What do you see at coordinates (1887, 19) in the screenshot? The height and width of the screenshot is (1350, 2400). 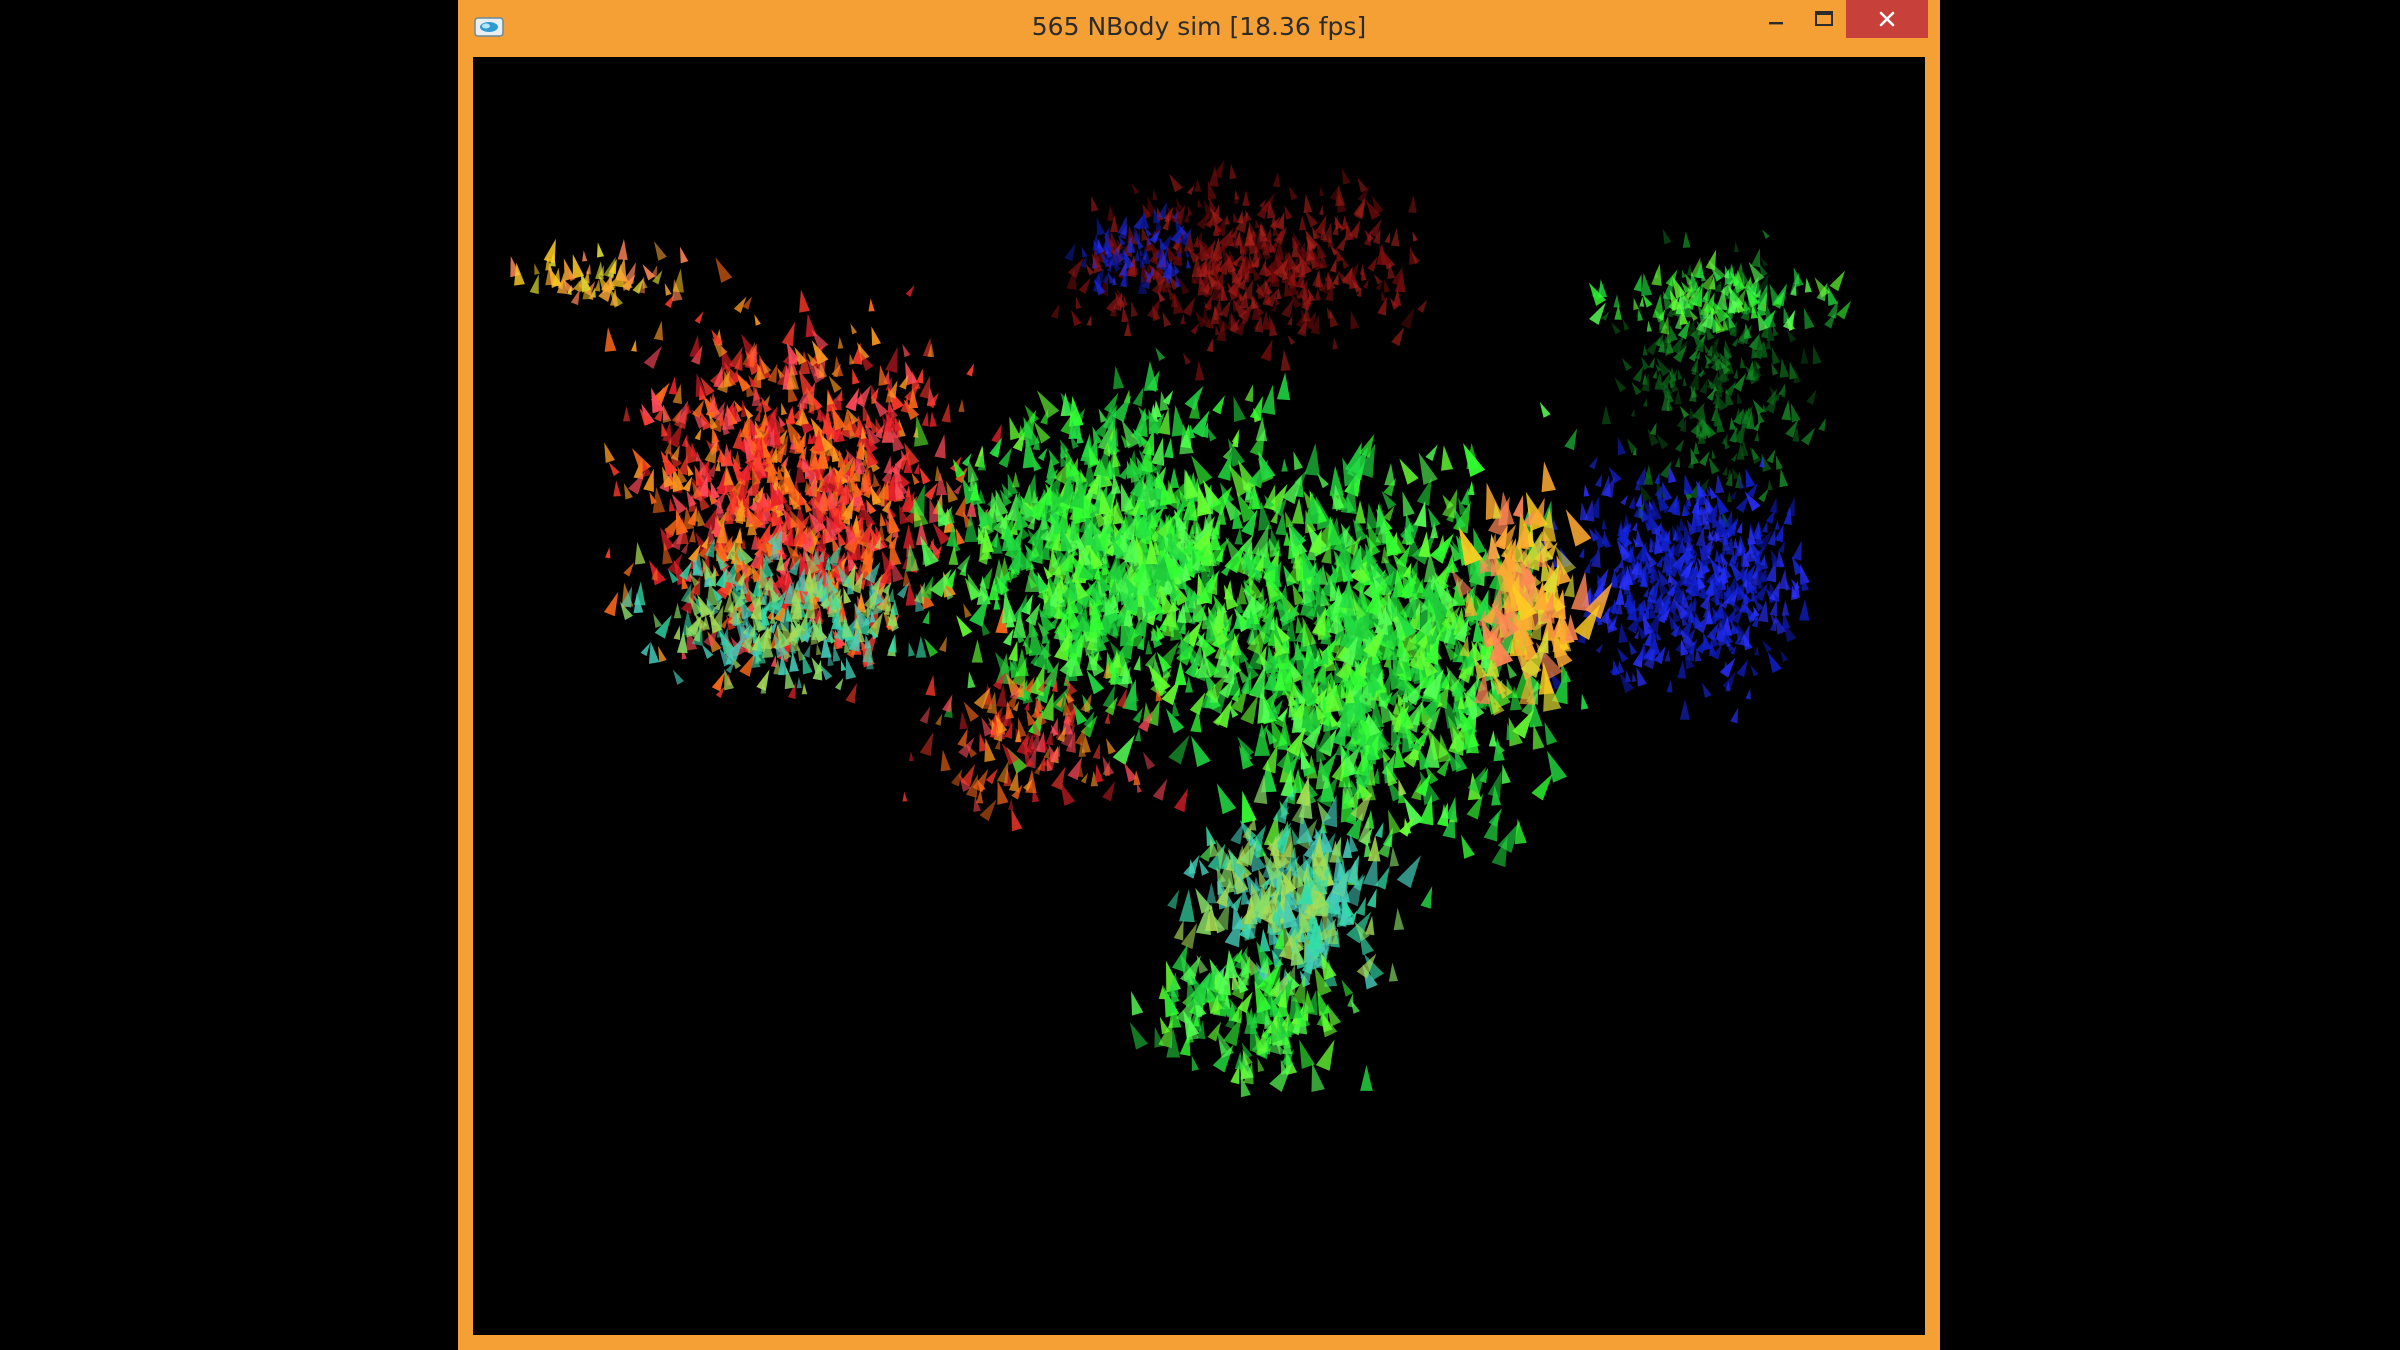 I see `close-button` at bounding box center [1887, 19].